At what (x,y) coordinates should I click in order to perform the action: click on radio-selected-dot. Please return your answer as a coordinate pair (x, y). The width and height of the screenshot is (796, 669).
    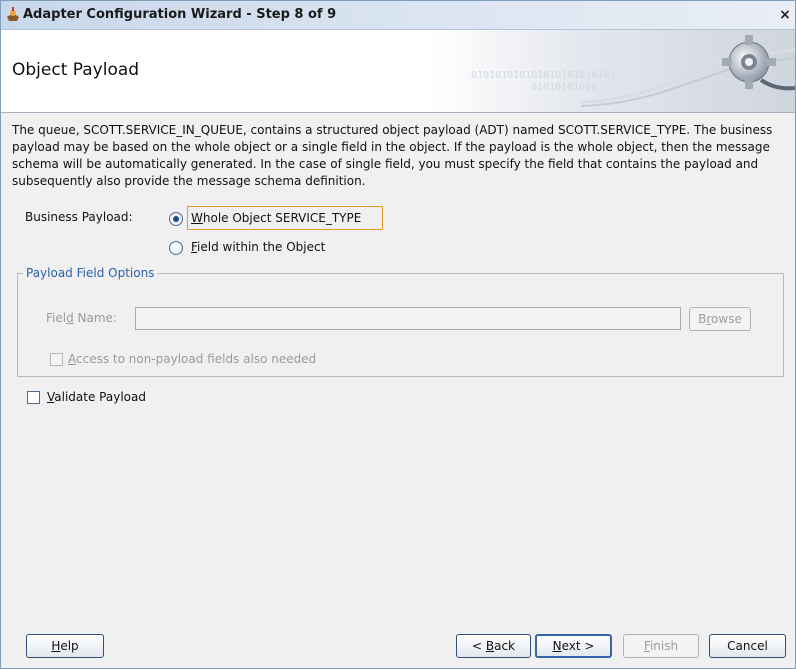
    Looking at the image, I should click on (176, 219).